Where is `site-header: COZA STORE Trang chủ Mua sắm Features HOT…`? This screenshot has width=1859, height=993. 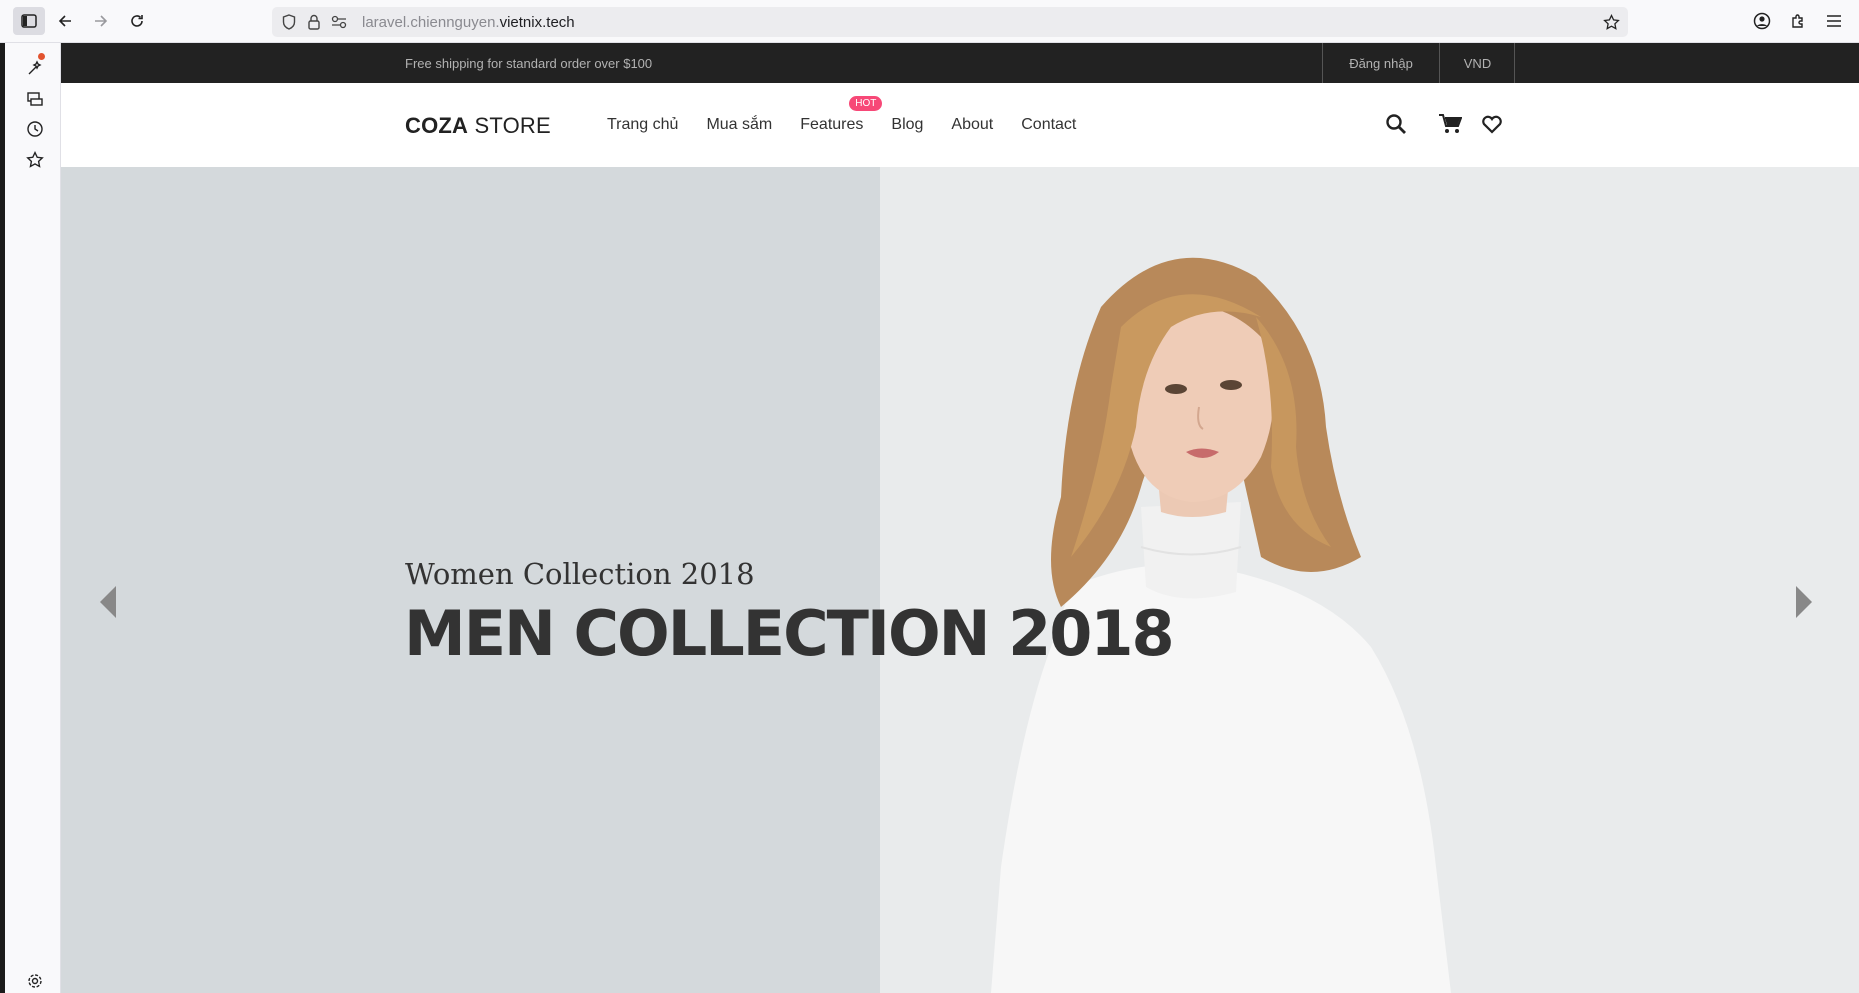 site-header: COZA STORE Trang chủ Mua sắm Features HOT… is located at coordinates (960, 125).